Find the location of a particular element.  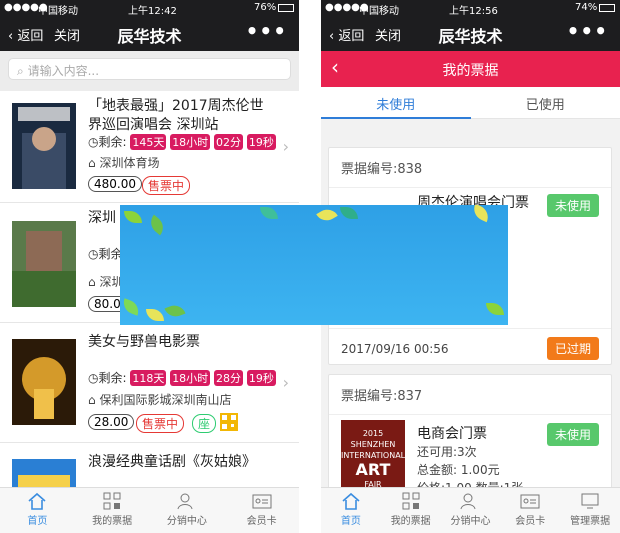

price-tag: 480.00 is located at coordinates (115, 184).